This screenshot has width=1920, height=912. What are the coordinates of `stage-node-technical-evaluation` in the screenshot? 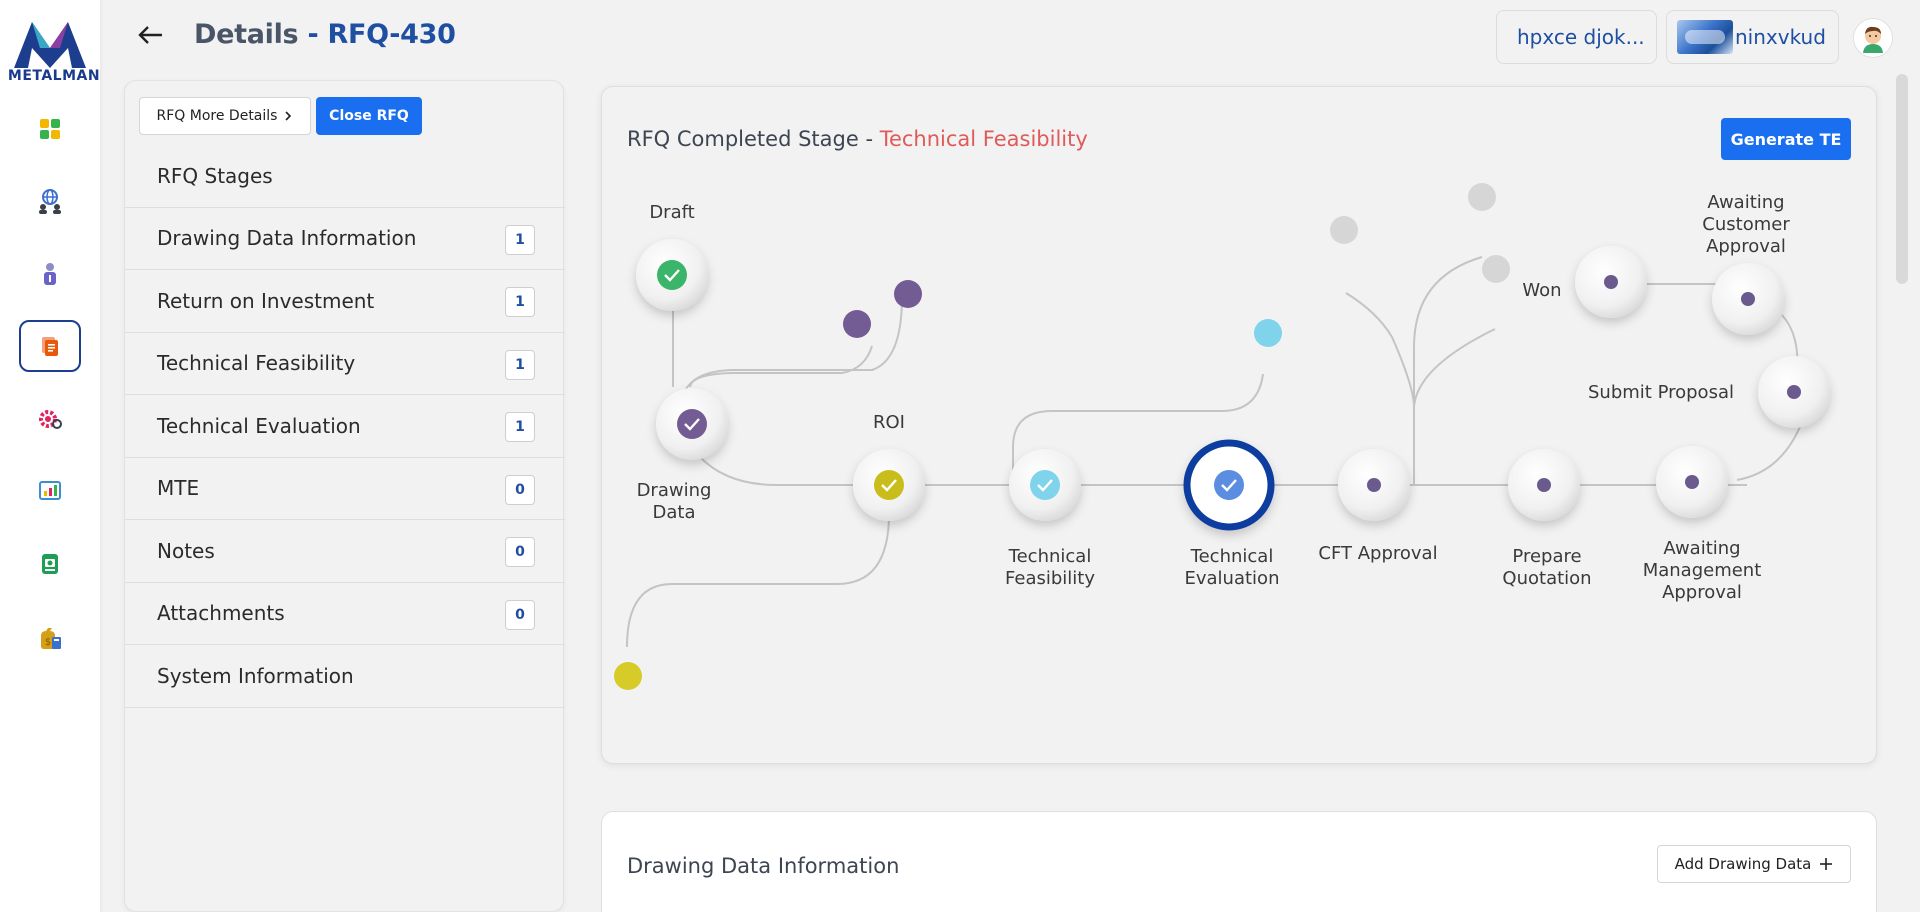 It's located at (1229, 485).